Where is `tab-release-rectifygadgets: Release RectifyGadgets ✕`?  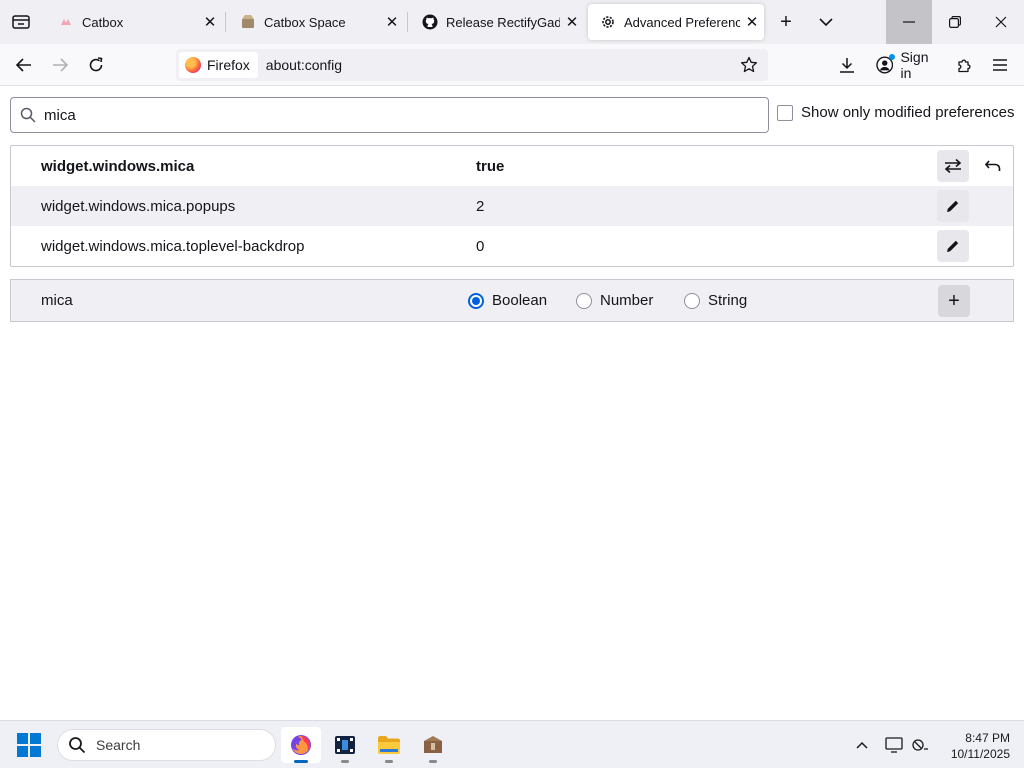 tab-release-rectifygadgets: Release RectifyGadgets ✕ is located at coordinates (497, 22).